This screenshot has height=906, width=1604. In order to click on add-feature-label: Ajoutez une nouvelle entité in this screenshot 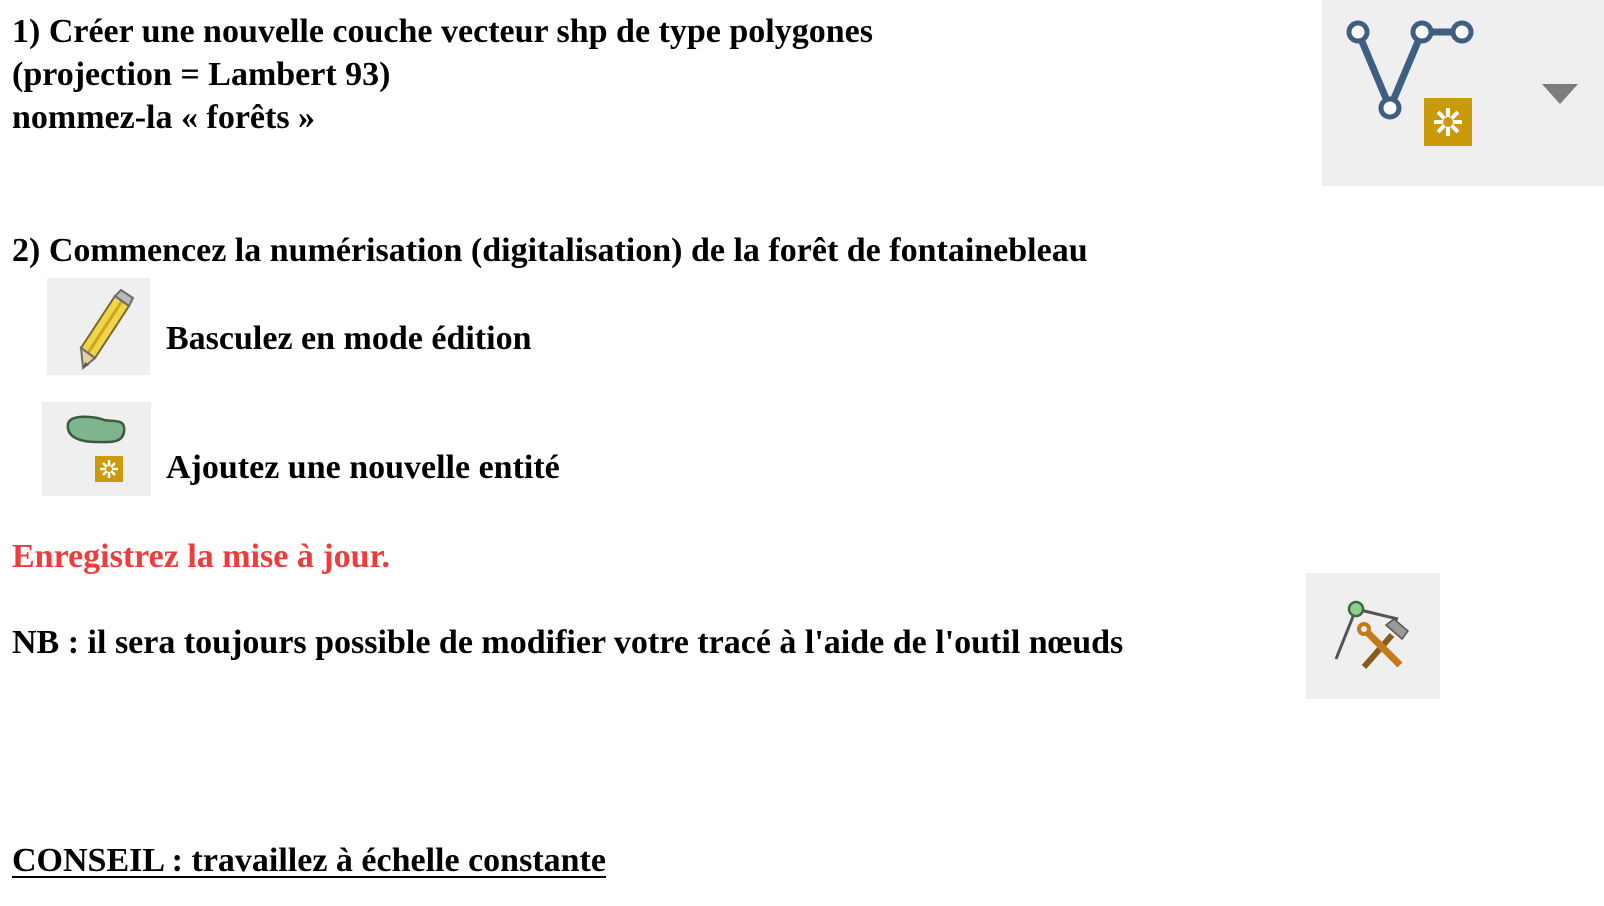, I will do `click(363, 467)`.